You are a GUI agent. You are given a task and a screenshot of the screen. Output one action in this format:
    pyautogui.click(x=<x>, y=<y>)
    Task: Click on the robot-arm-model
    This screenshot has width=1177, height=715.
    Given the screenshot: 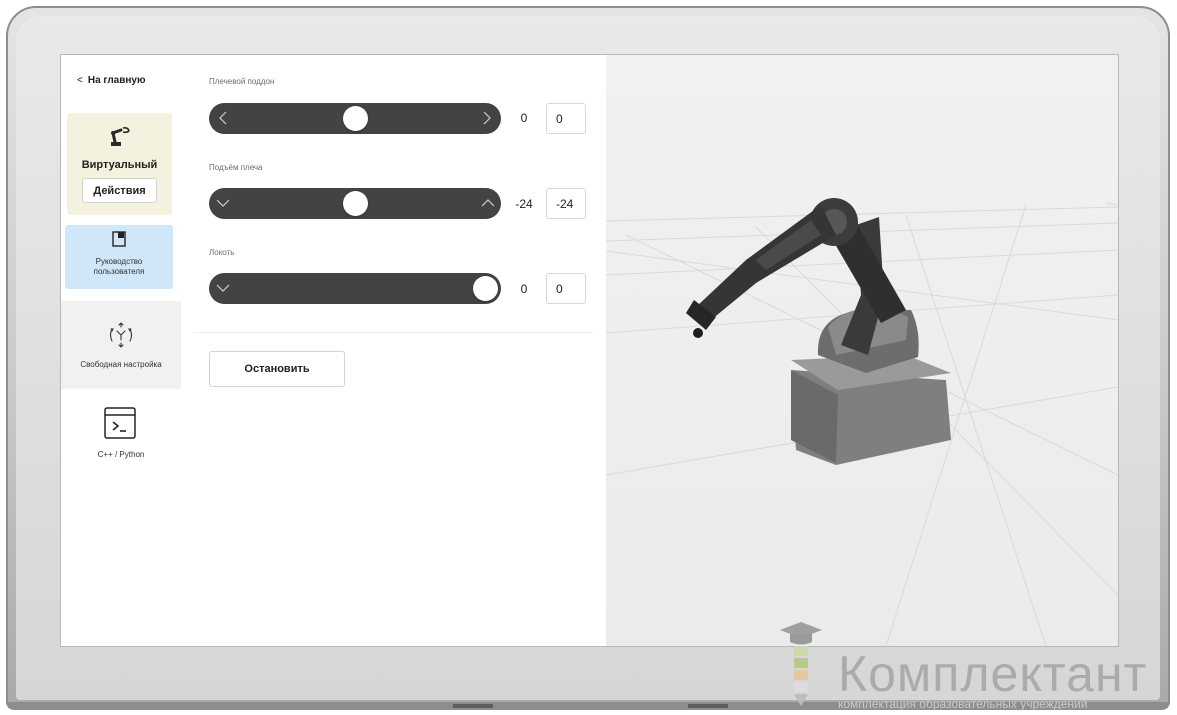 What is the action you would take?
    pyautogui.click(x=818, y=331)
    